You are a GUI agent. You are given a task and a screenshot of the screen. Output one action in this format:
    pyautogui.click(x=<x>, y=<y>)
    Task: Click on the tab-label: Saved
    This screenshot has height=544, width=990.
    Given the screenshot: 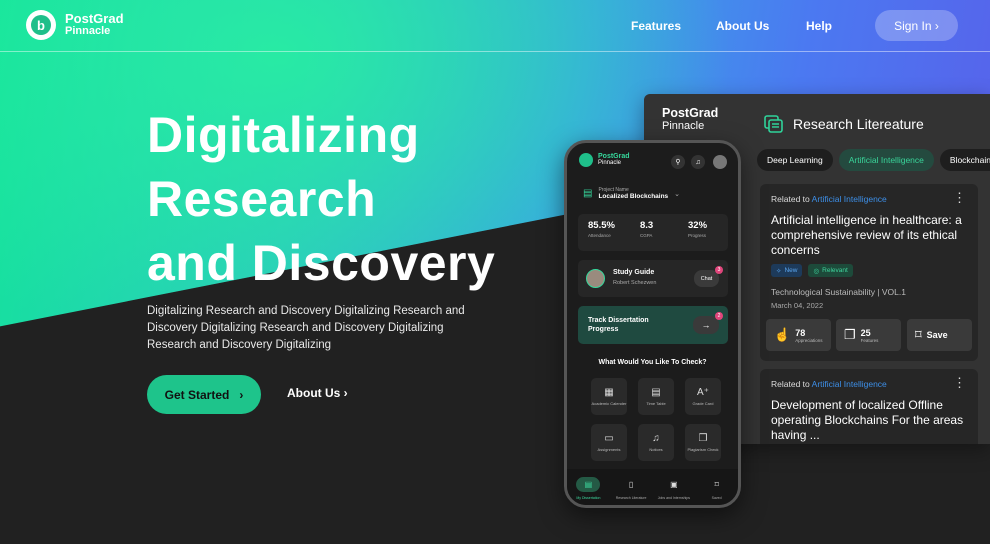 What is the action you would take?
    pyautogui.click(x=716, y=497)
    